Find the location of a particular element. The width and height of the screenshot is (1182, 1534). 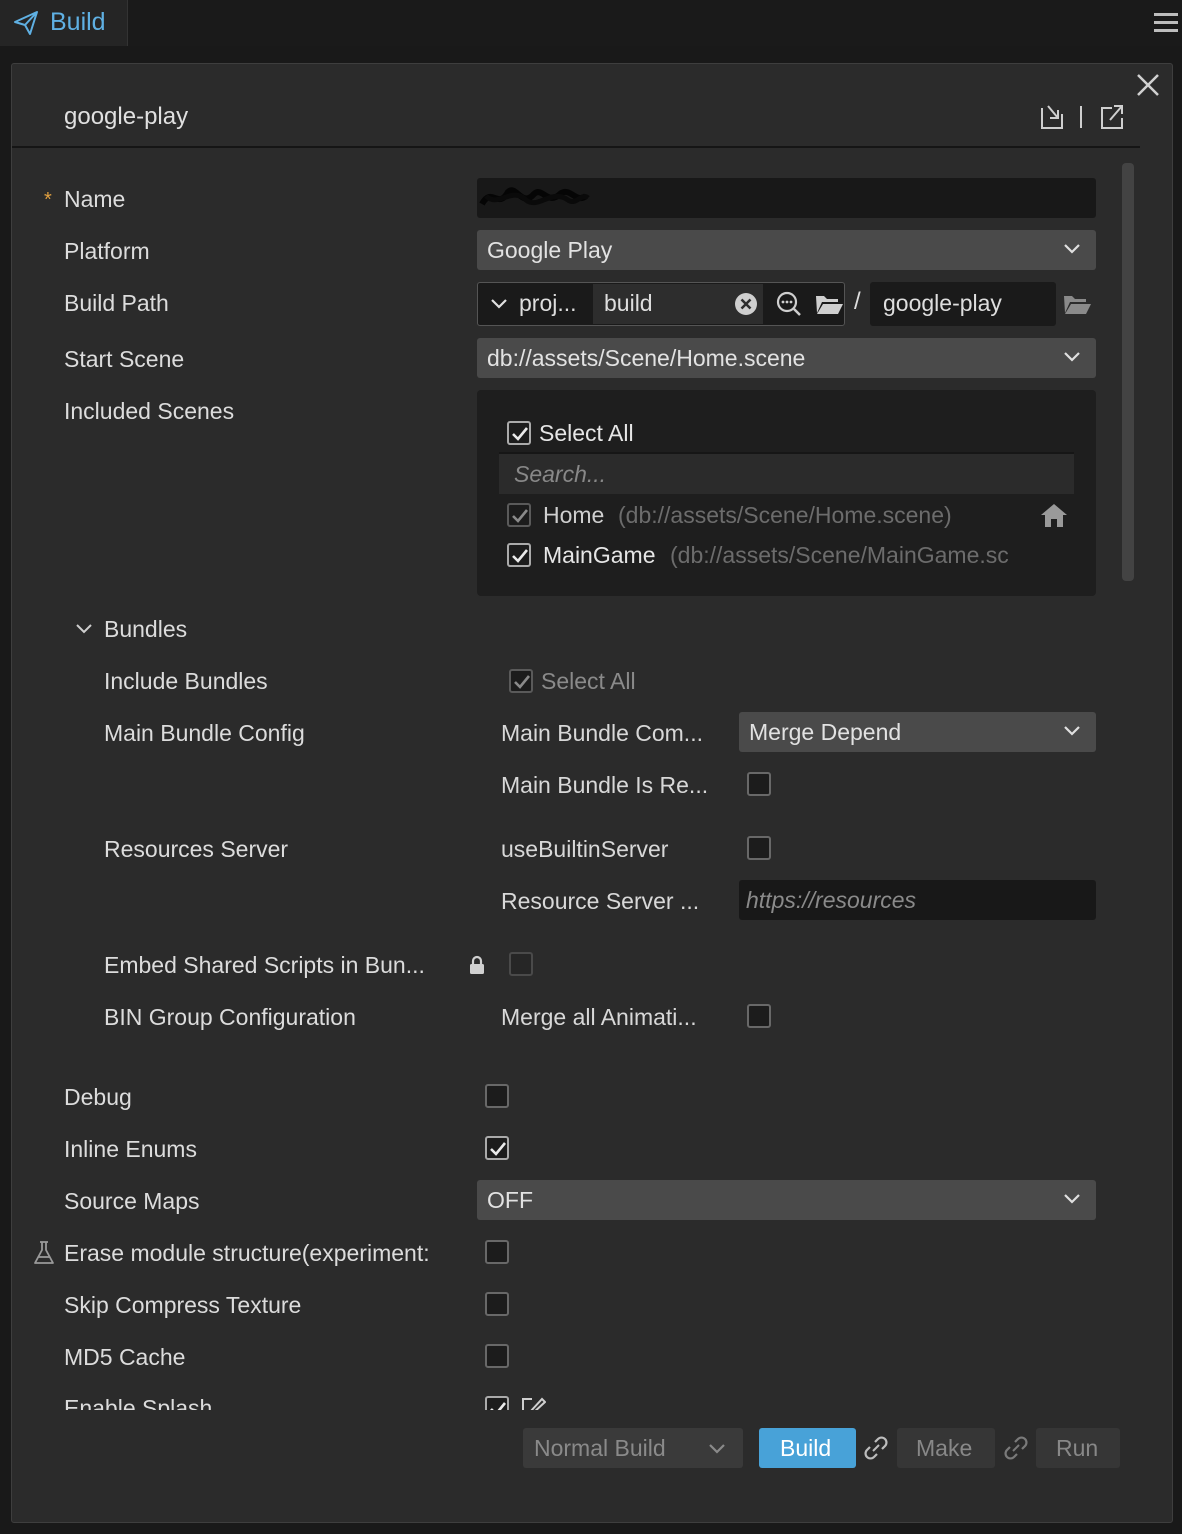

main-bundle-compression-value: Merge Depend is located at coordinates (825, 732).